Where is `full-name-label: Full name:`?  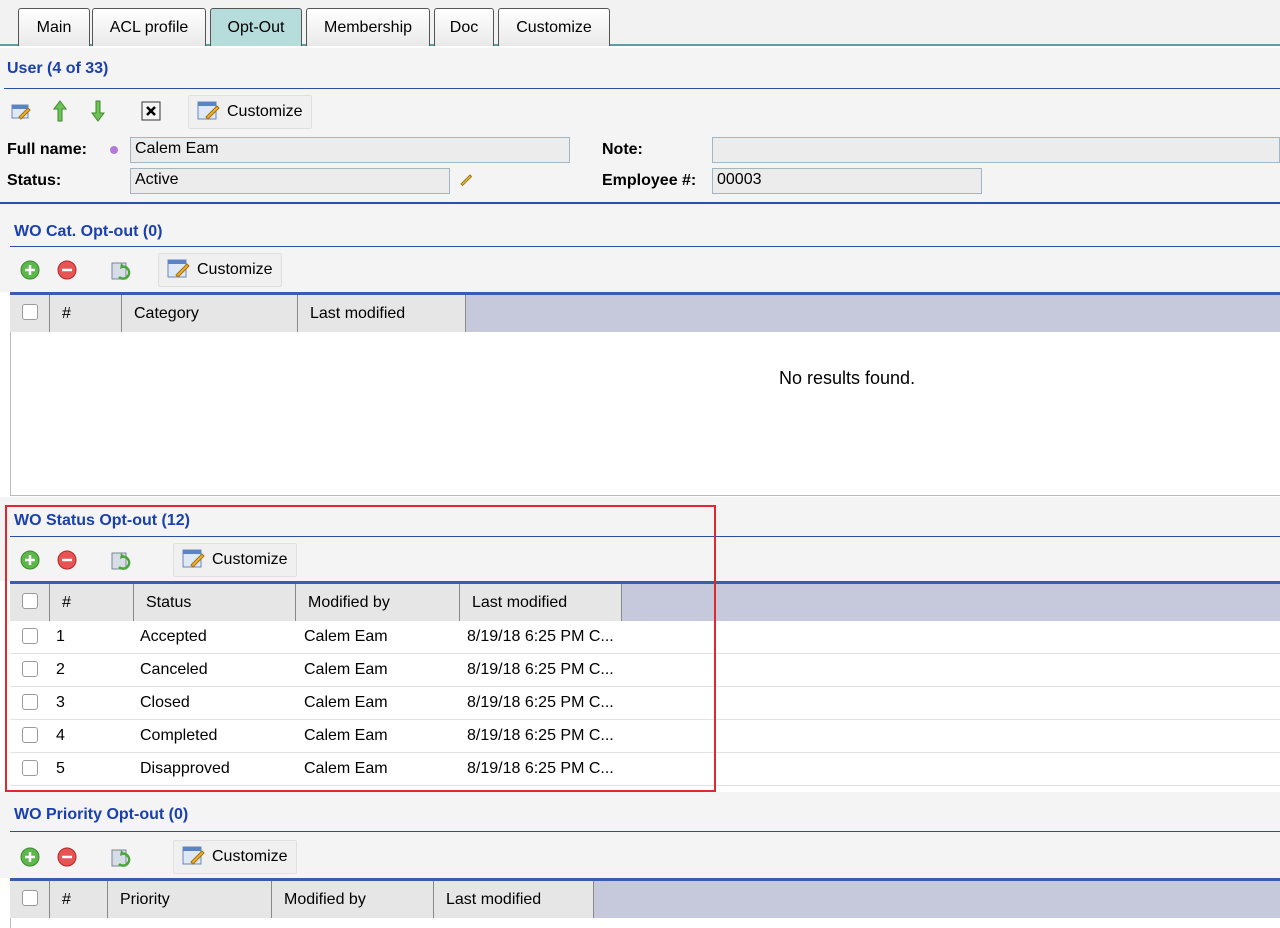
full-name-label: Full name: is located at coordinates (47, 149).